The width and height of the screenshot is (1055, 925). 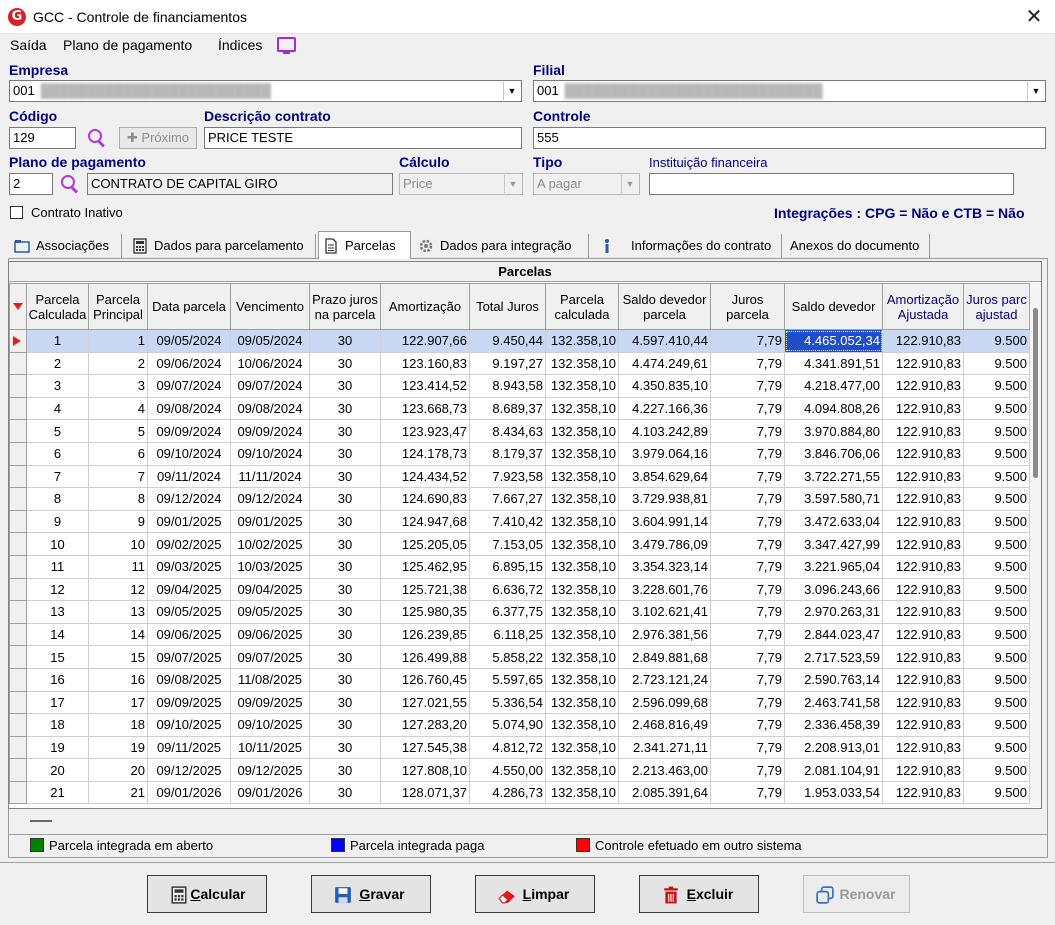 I want to click on table-cell: 9, so click(x=57, y=521).